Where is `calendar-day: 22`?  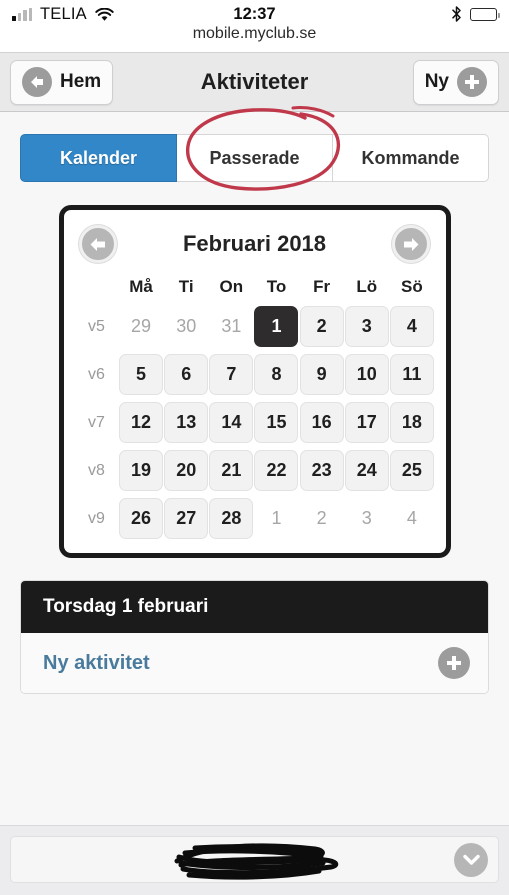
calendar-day: 22 is located at coordinates (276, 470).